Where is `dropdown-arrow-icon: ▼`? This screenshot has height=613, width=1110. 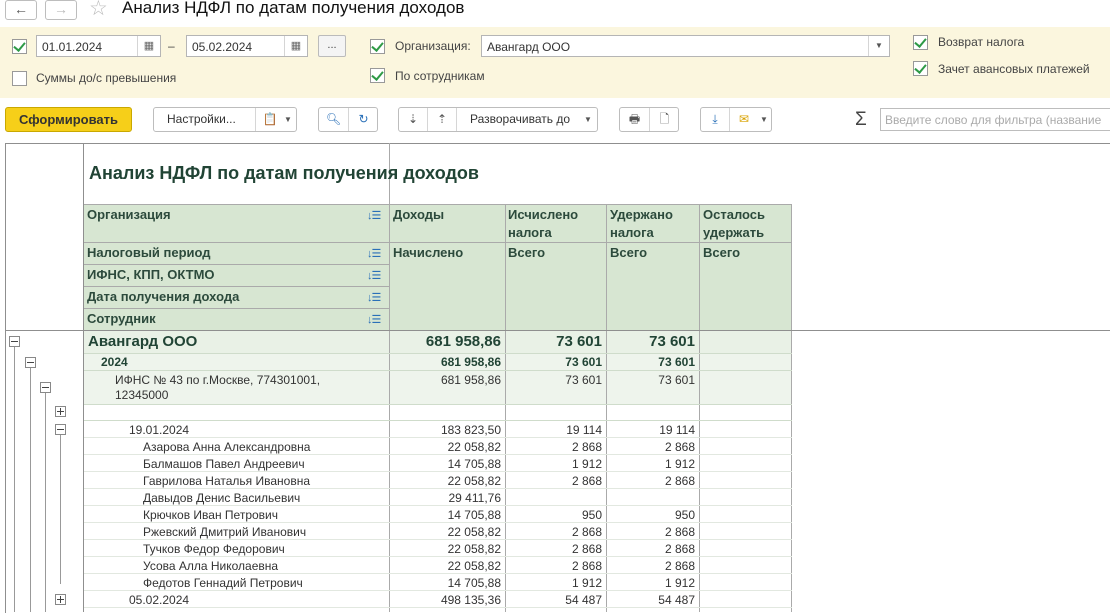 dropdown-arrow-icon: ▼ is located at coordinates (878, 46).